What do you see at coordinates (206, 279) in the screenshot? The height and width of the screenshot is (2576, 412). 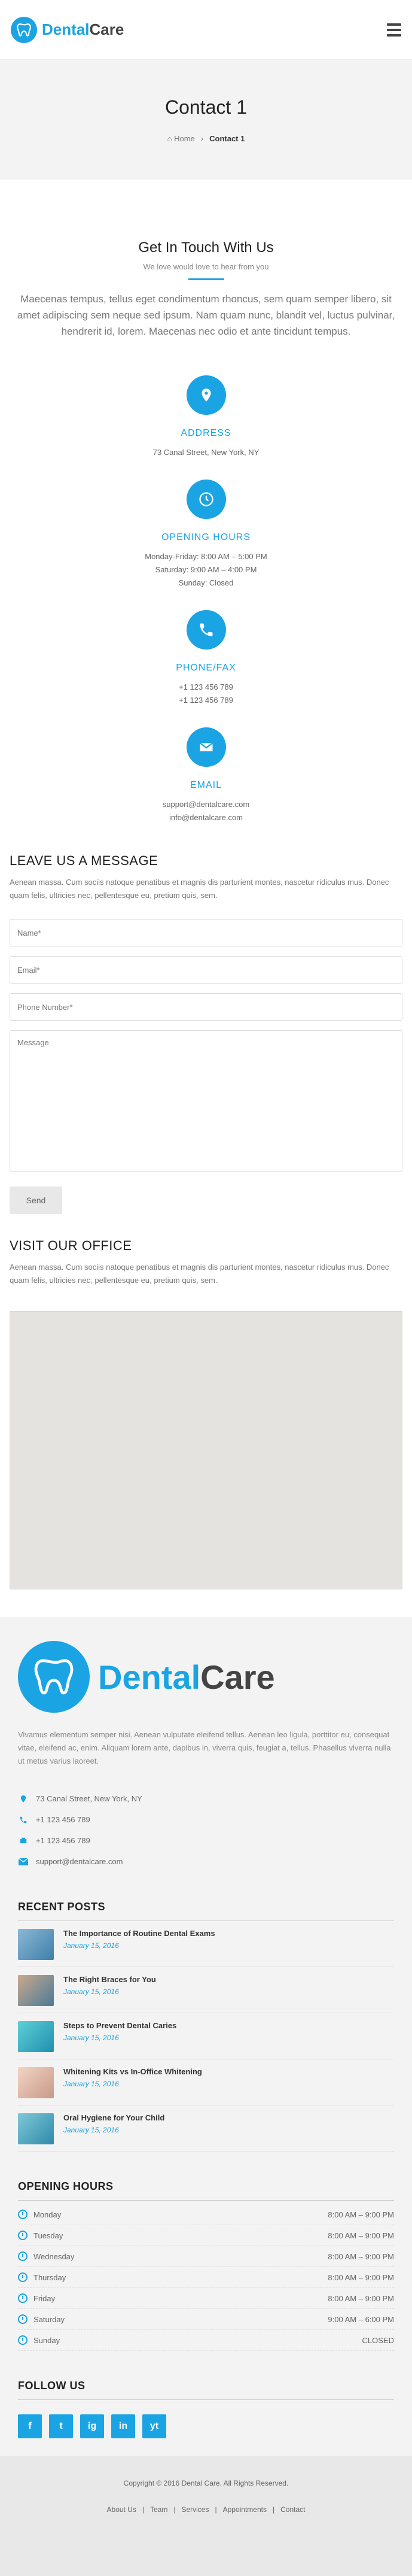 I see `title-divider` at bounding box center [206, 279].